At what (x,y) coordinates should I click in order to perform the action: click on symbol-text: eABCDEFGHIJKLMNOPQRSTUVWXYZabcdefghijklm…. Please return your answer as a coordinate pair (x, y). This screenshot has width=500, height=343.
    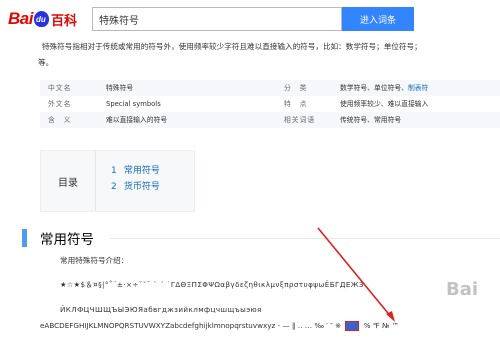
    Looking at the image, I should click on (191, 325).